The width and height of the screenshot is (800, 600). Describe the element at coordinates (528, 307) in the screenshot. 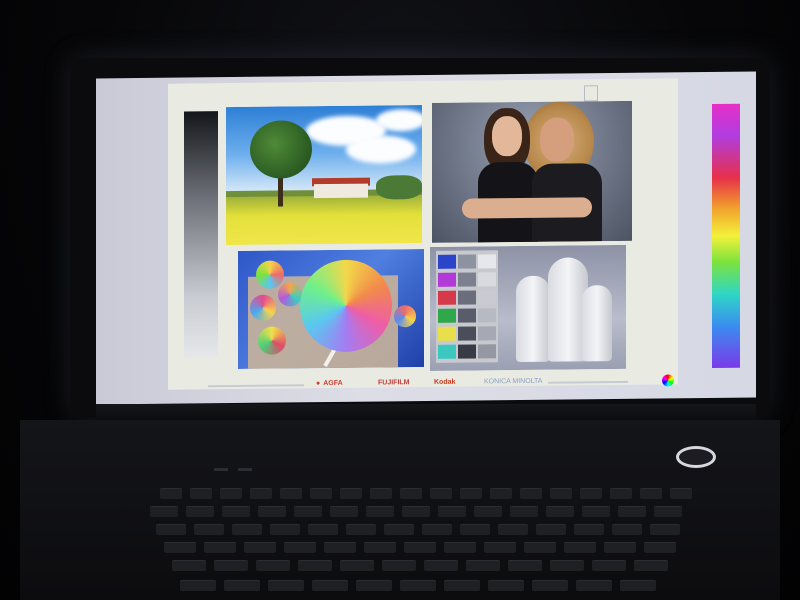

I see `color-test-photo` at that location.